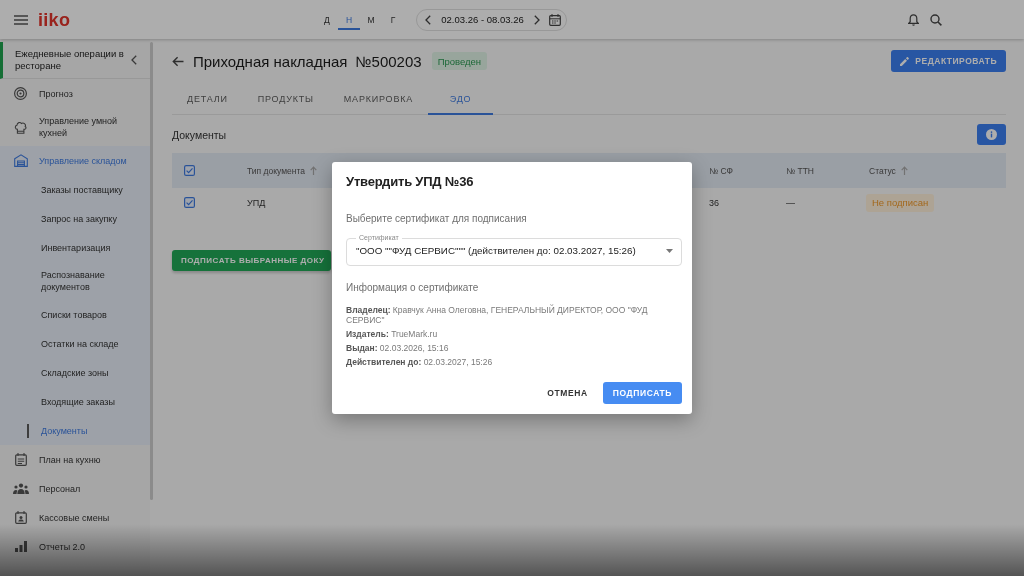 This screenshot has width=1024, height=576. Describe the element at coordinates (189, 202) in the screenshot. I see `row-checkbox` at that location.